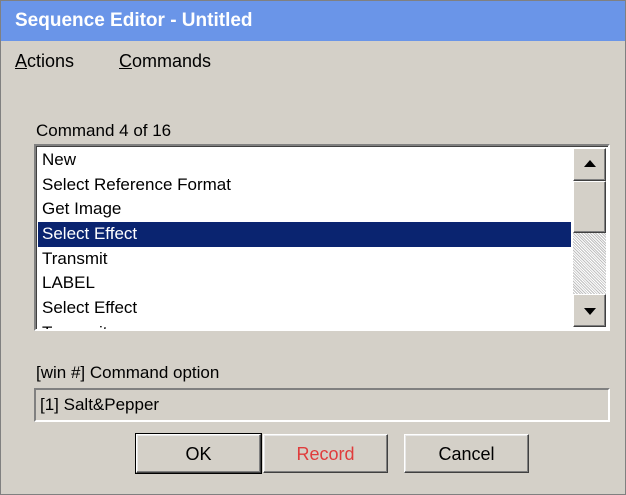 The height and width of the screenshot is (495, 626). Describe the element at coordinates (172, 61) in the screenshot. I see `menu-commands-label: ommands` at that location.